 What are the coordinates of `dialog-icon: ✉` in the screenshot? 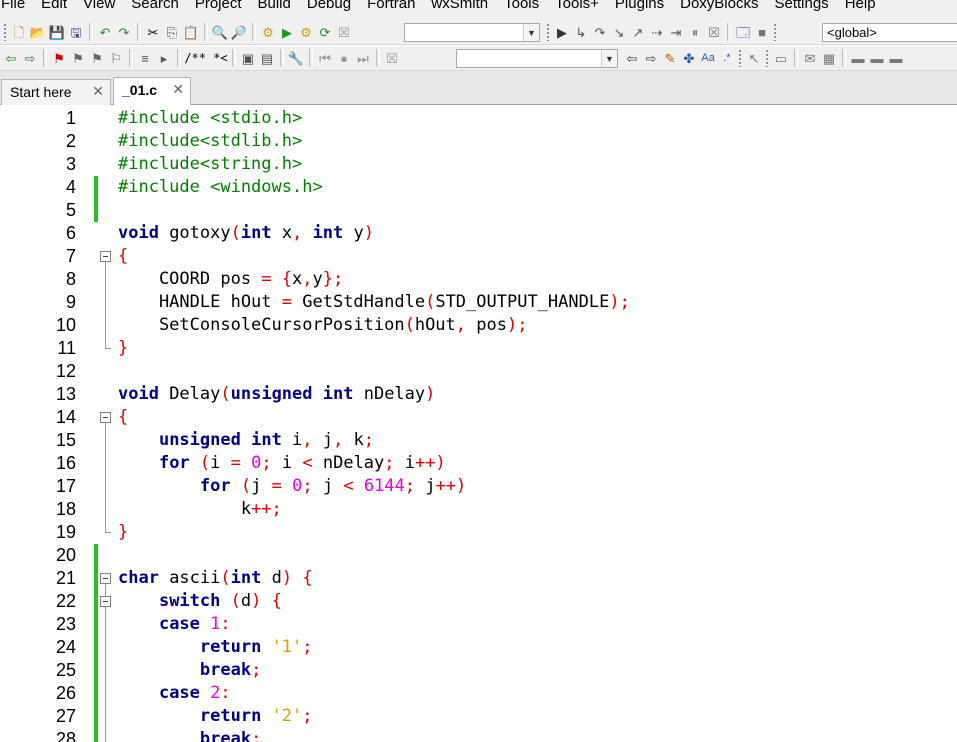 It's located at (810, 58).